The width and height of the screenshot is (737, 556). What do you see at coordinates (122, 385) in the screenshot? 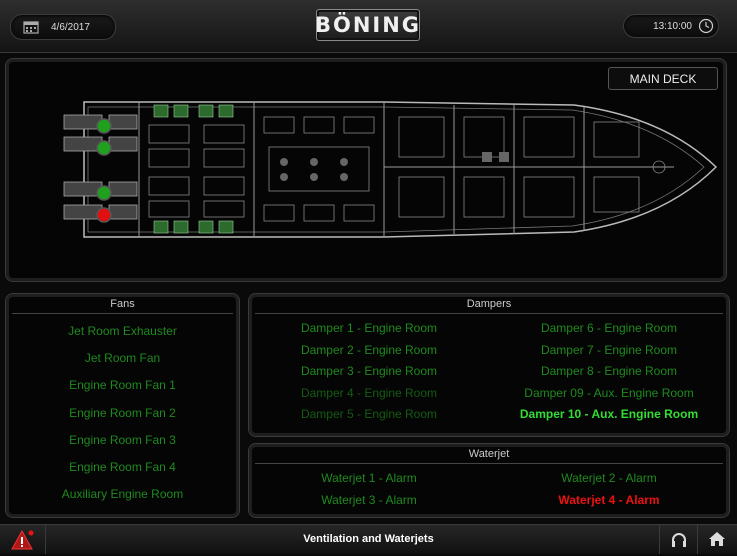
I see `fan-item: Engine Room Fan 1` at bounding box center [122, 385].